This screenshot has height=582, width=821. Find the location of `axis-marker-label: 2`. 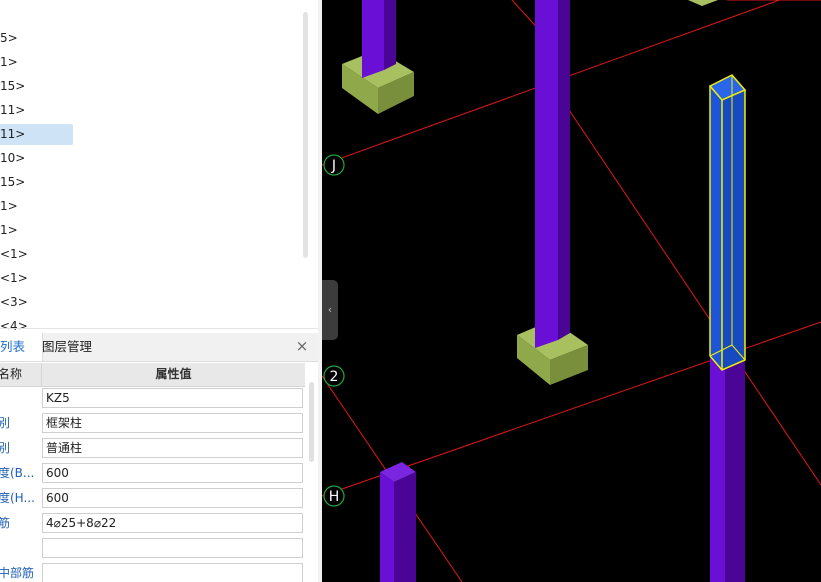

axis-marker-label: 2 is located at coordinates (334, 377).